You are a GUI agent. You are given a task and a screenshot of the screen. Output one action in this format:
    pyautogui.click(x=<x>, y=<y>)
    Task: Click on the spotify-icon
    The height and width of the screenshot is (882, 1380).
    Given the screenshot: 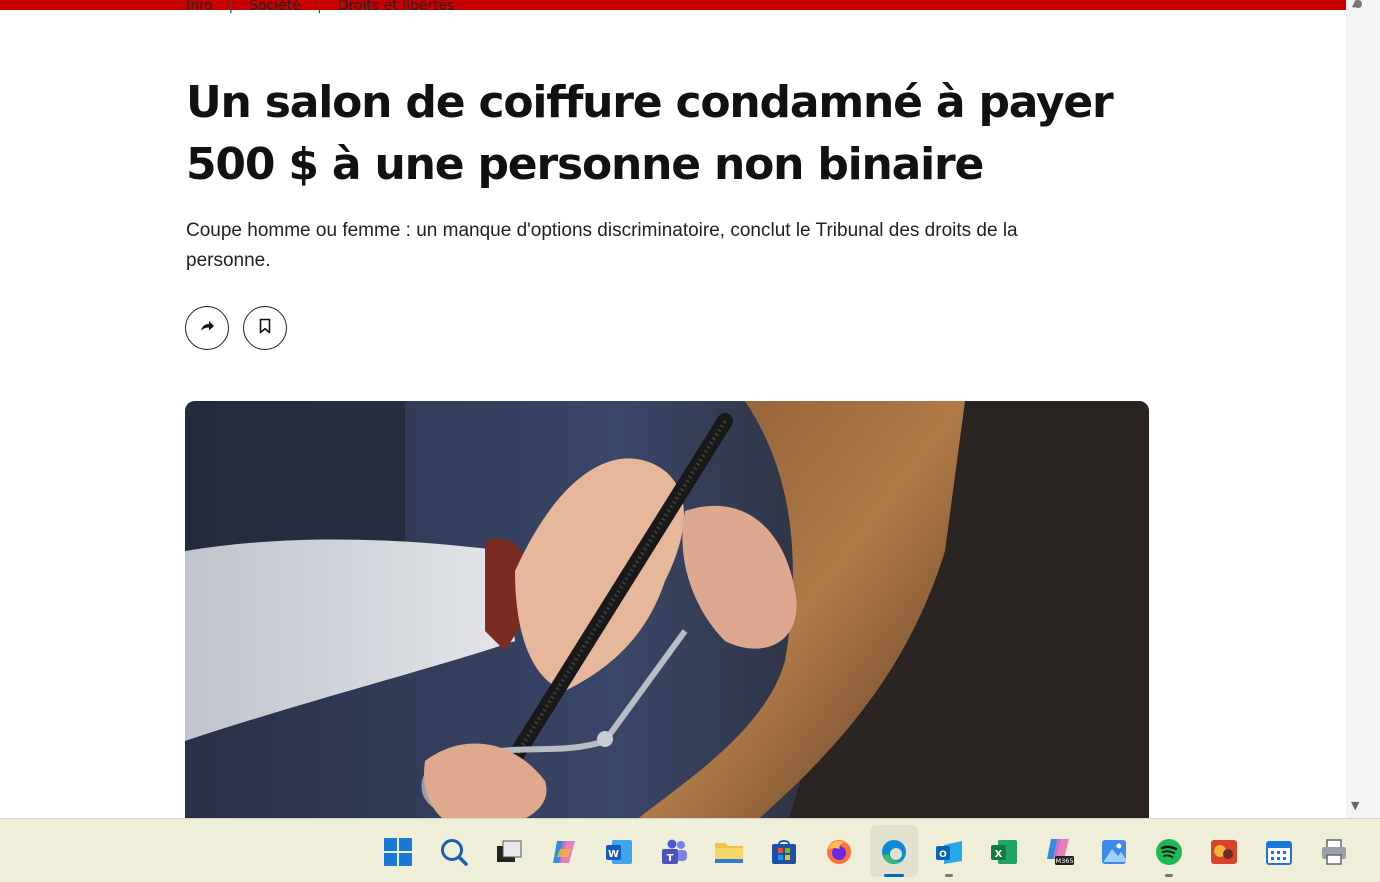 What is the action you would take?
    pyautogui.click(x=1169, y=852)
    